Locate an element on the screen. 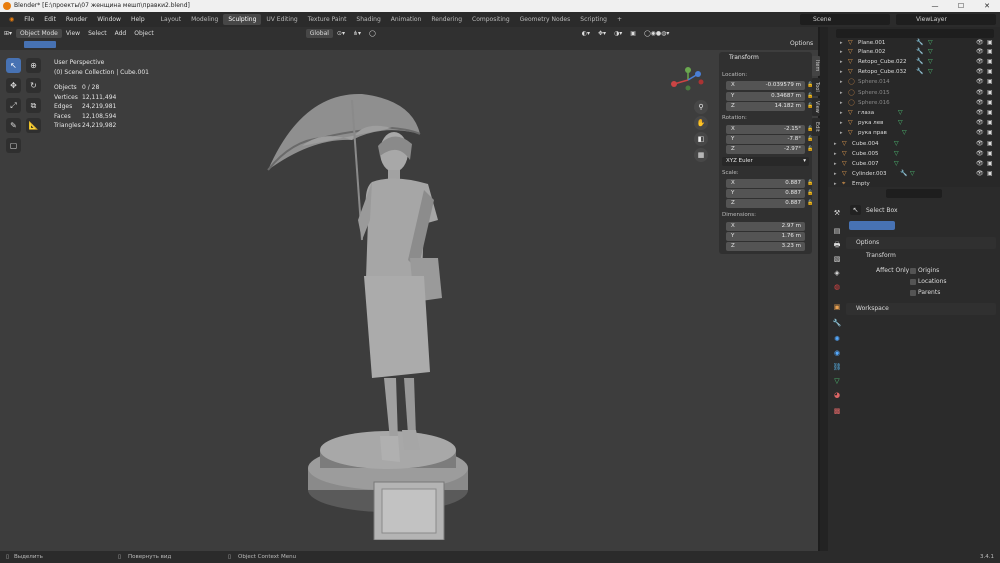 This screenshot has width=1000, height=563. view-layer-tab-icon: ▧ is located at coordinates (837, 259).